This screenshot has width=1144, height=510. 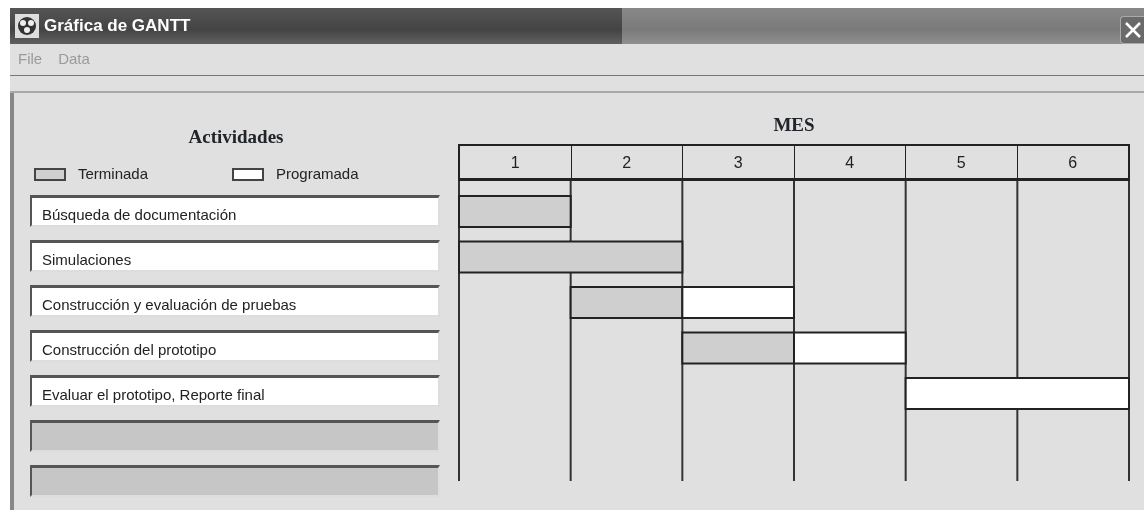 What do you see at coordinates (317, 173) in the screenshot?
I see `legend-label: Programada` at bounding box center [317, 173].